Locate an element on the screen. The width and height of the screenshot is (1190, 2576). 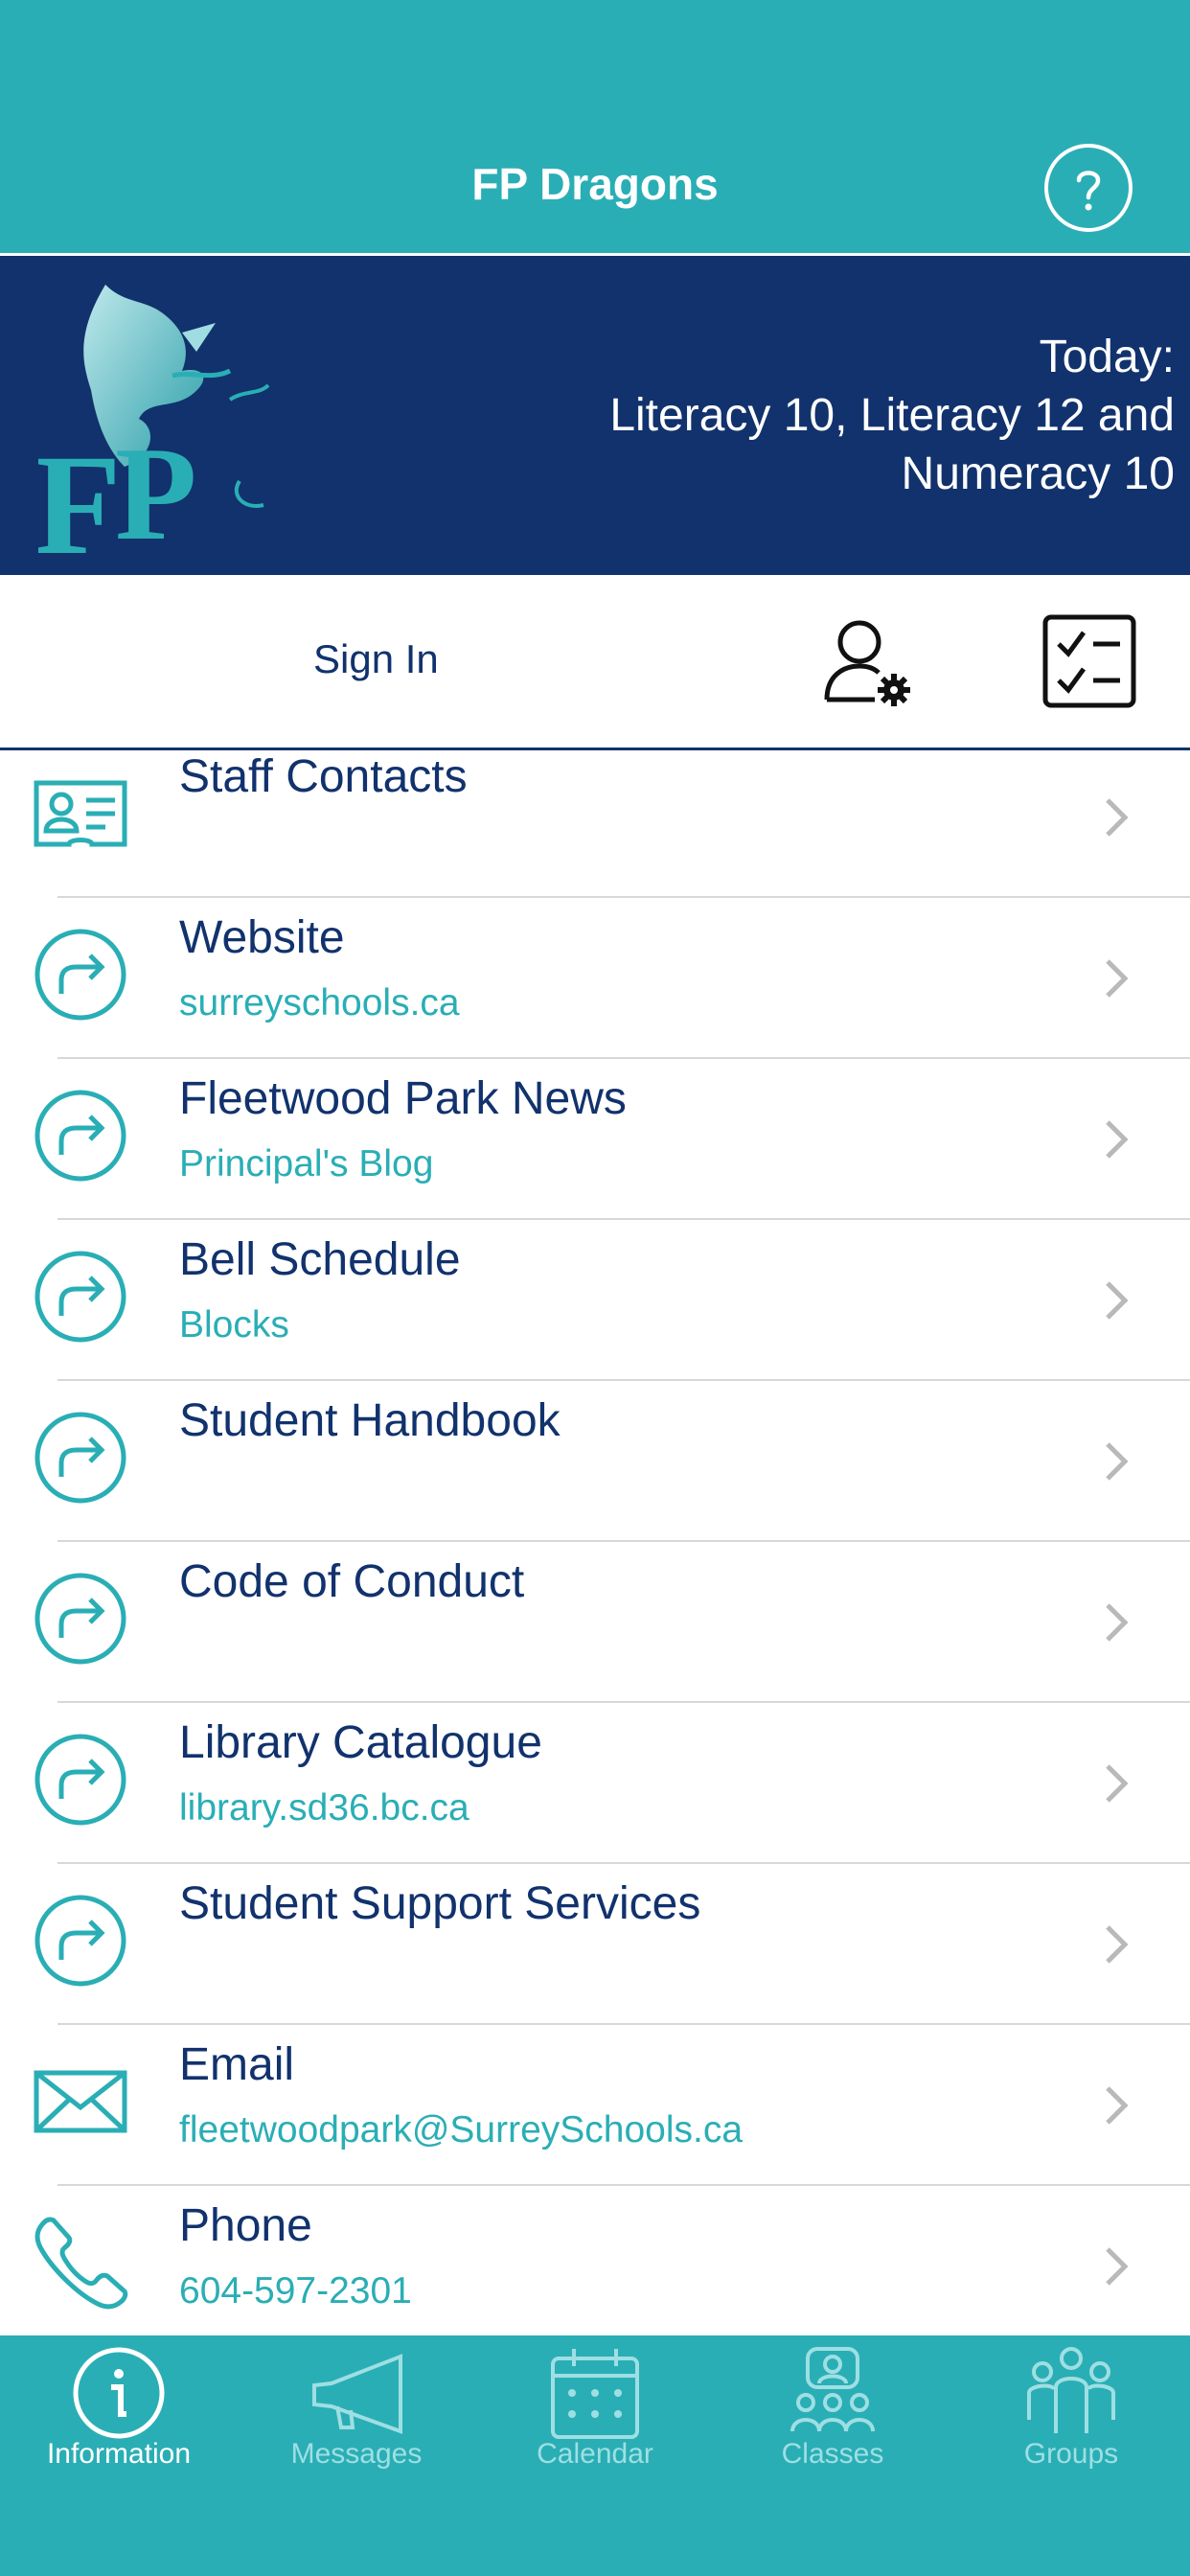
list-item-subtitle: 604-597-2301 is located at coordinates (295, 2291).